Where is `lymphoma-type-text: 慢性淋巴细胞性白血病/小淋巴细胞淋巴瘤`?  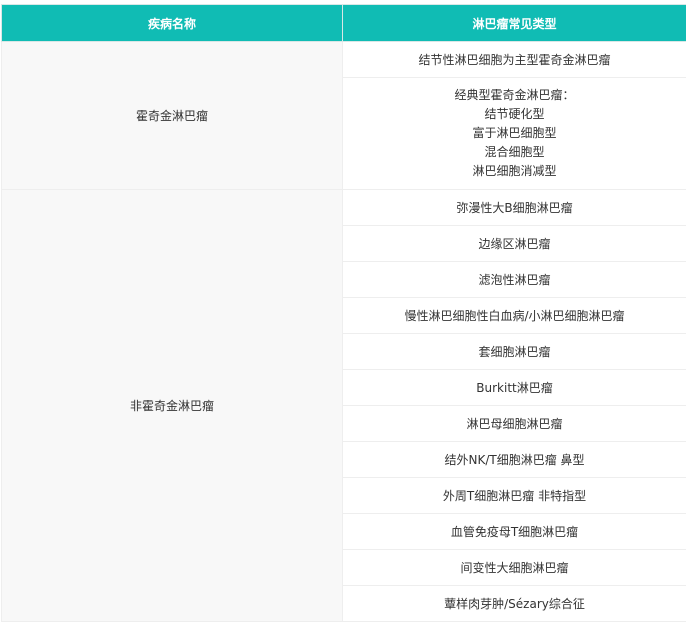 lymphoma-type-text: 慢性淋巴细胞性白血病/小淋巴细胞淋巴瘤 is located at coordinates (514, 315).